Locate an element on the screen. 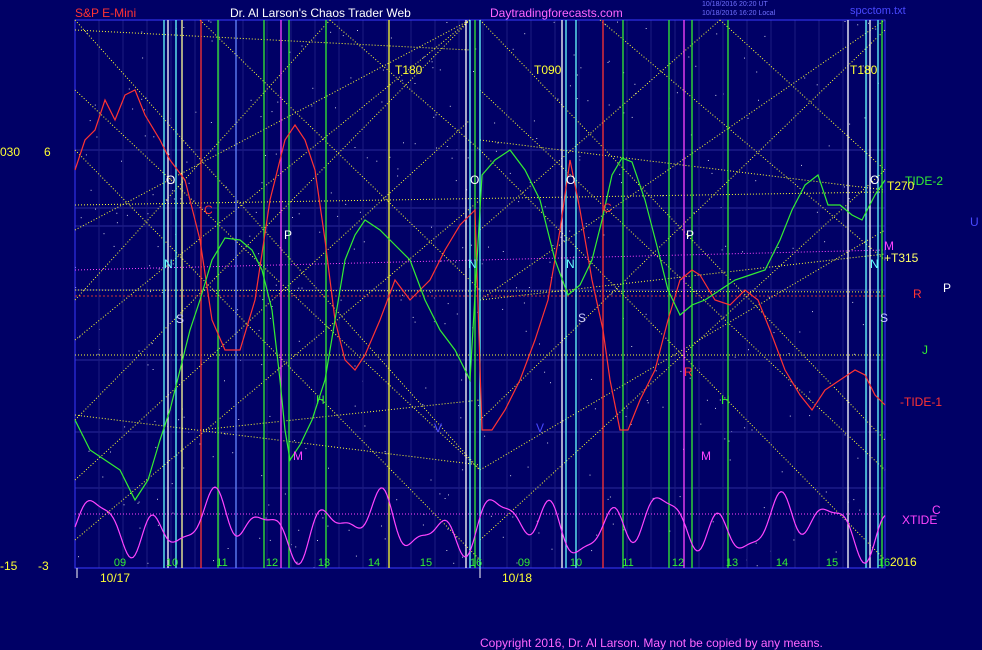 The width and height of the screenshot is (982, 650). hour-tick-label: 13 is located at coordinates (732, 563).